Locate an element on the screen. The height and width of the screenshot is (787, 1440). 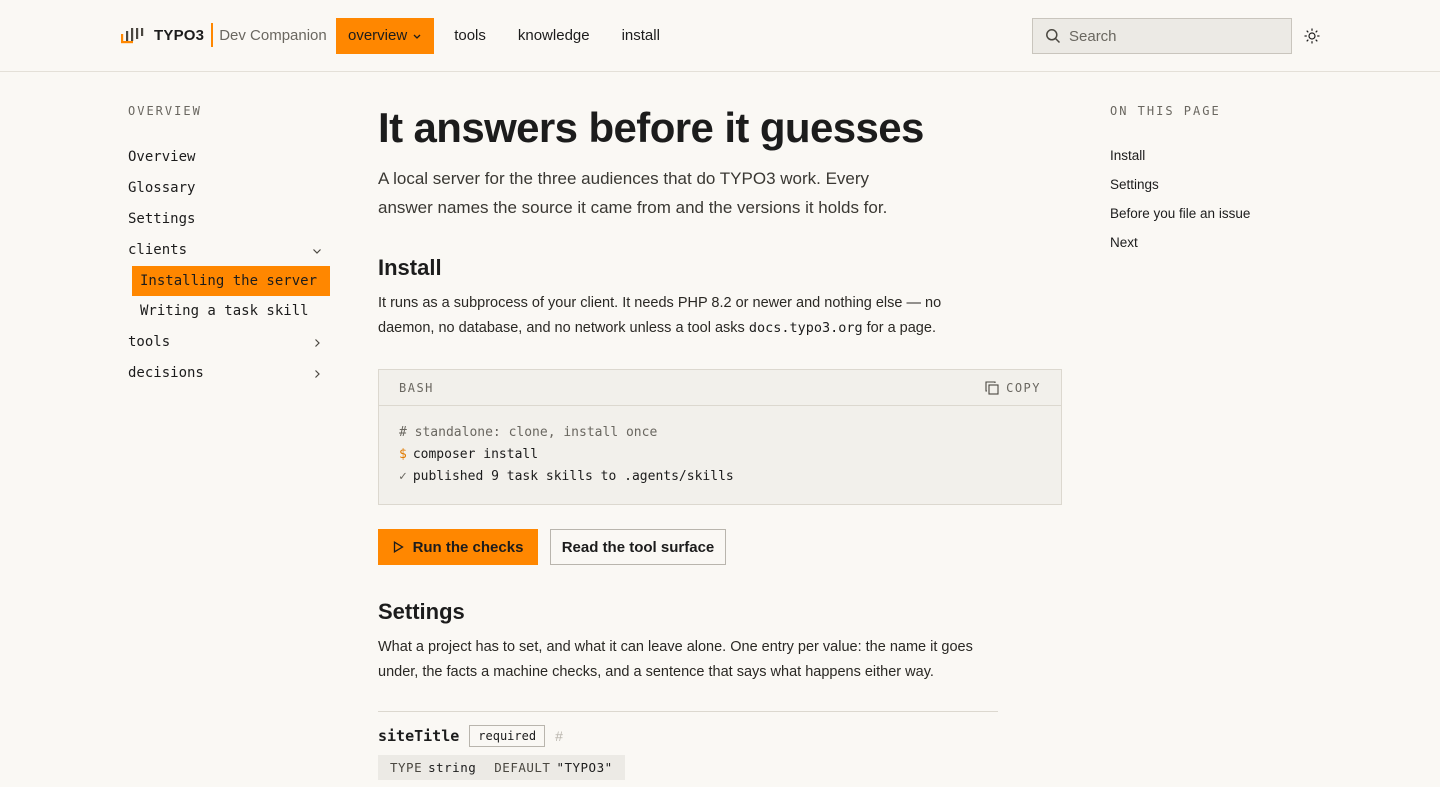
run-the-checks-button: Run the checks is located at coordinates (458, 547).